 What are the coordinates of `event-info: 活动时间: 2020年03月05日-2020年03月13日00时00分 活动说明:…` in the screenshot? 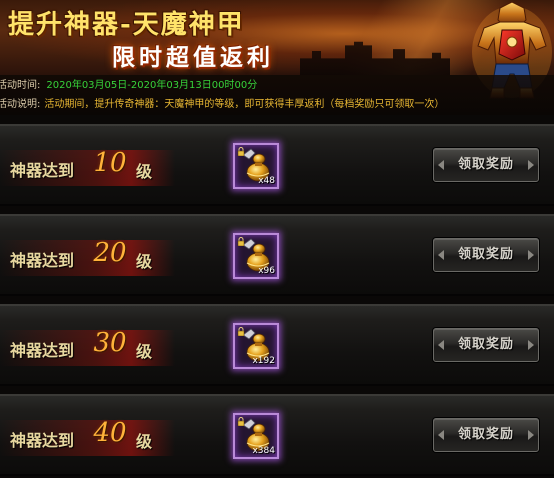 It's located at (277, 95).